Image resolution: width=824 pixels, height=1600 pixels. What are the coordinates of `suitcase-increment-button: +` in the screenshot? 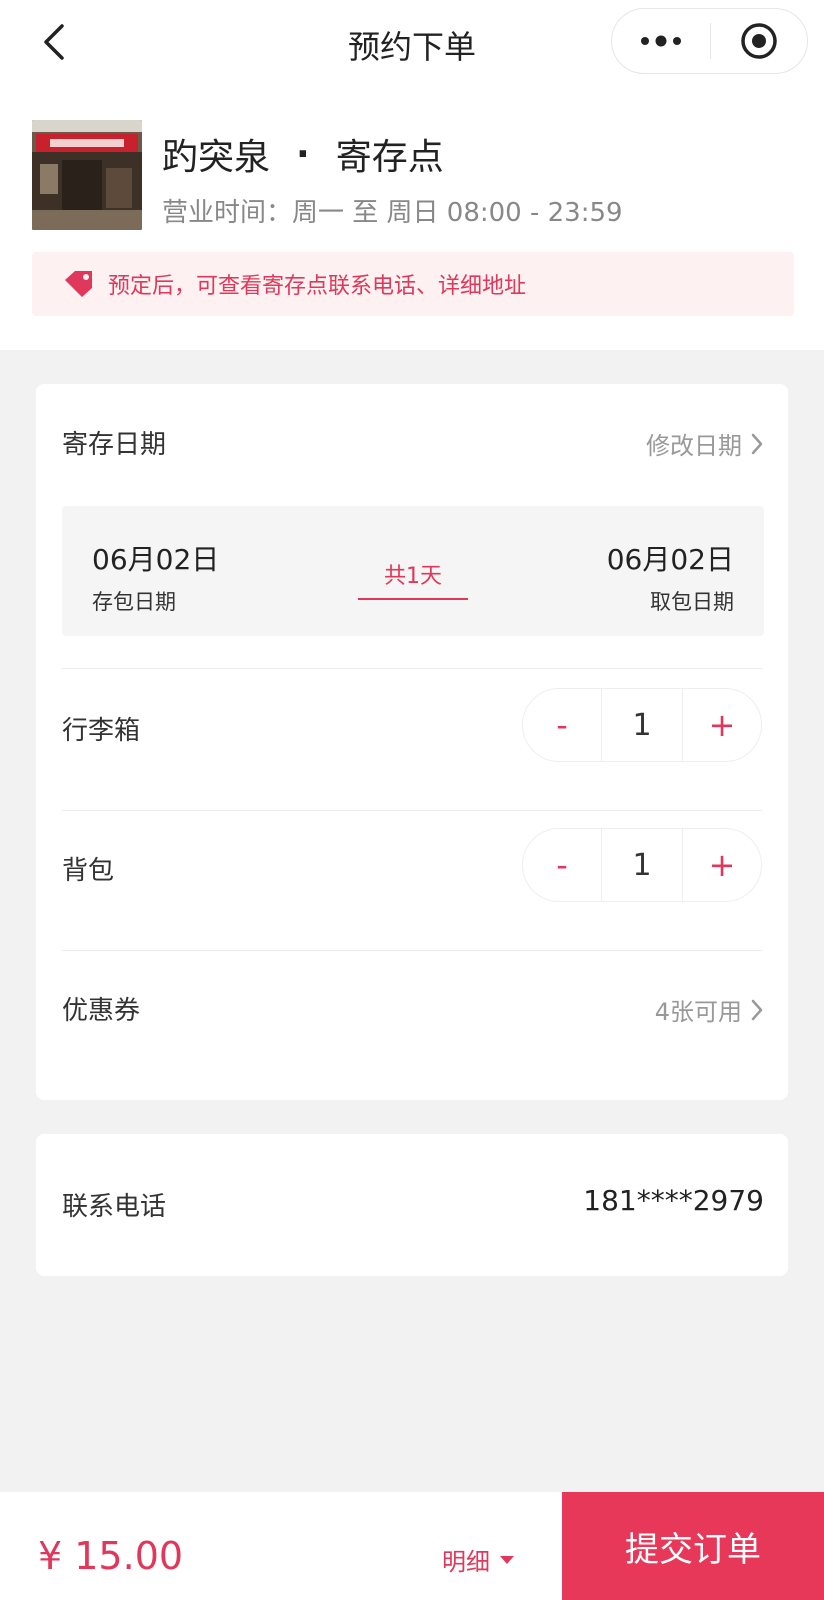 It's located at (722, 725).